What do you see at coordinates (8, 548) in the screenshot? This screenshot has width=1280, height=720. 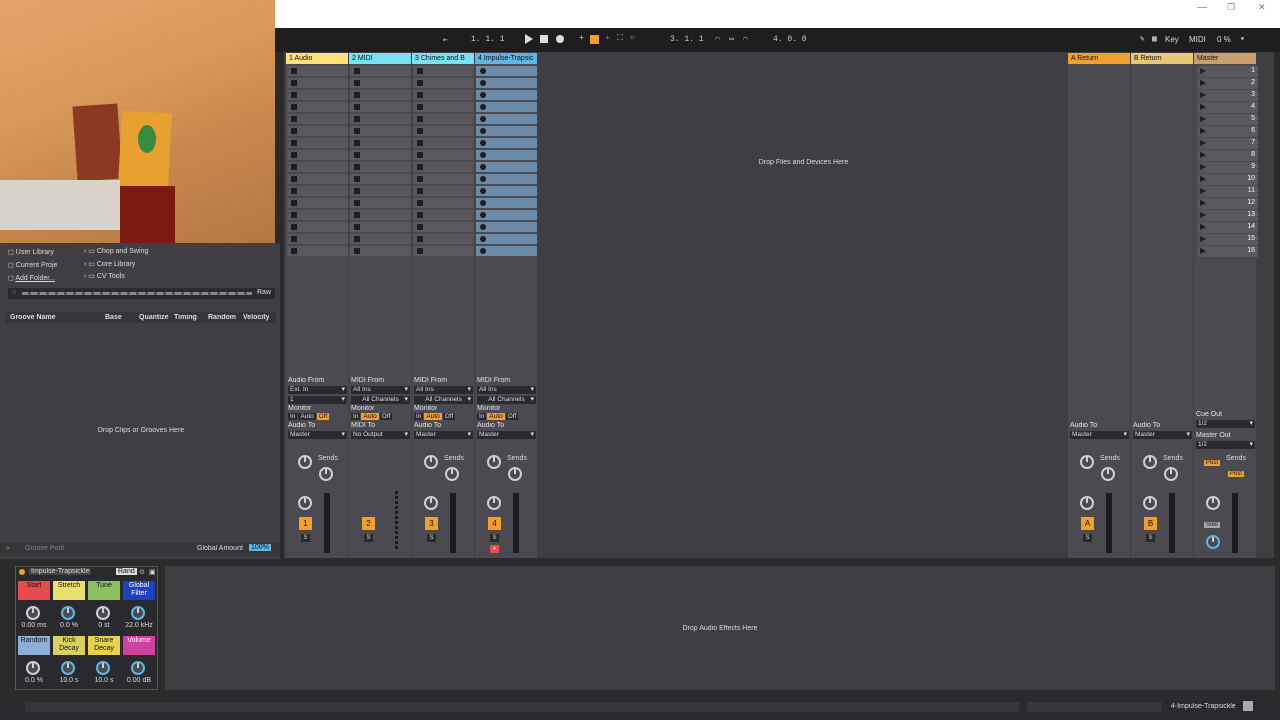 I see `groove-icon: ≈` at bounding box center [8, 548].